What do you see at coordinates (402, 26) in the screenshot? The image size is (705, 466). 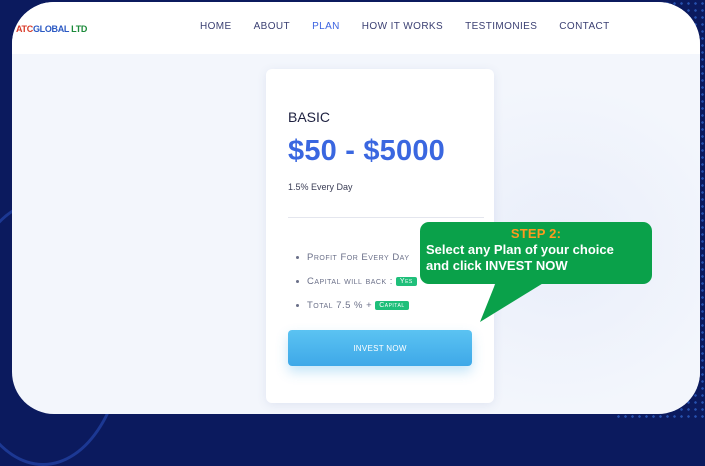 I see `nav-how-it-works: HOW IT WORKS` at bounding box center [402, 26].